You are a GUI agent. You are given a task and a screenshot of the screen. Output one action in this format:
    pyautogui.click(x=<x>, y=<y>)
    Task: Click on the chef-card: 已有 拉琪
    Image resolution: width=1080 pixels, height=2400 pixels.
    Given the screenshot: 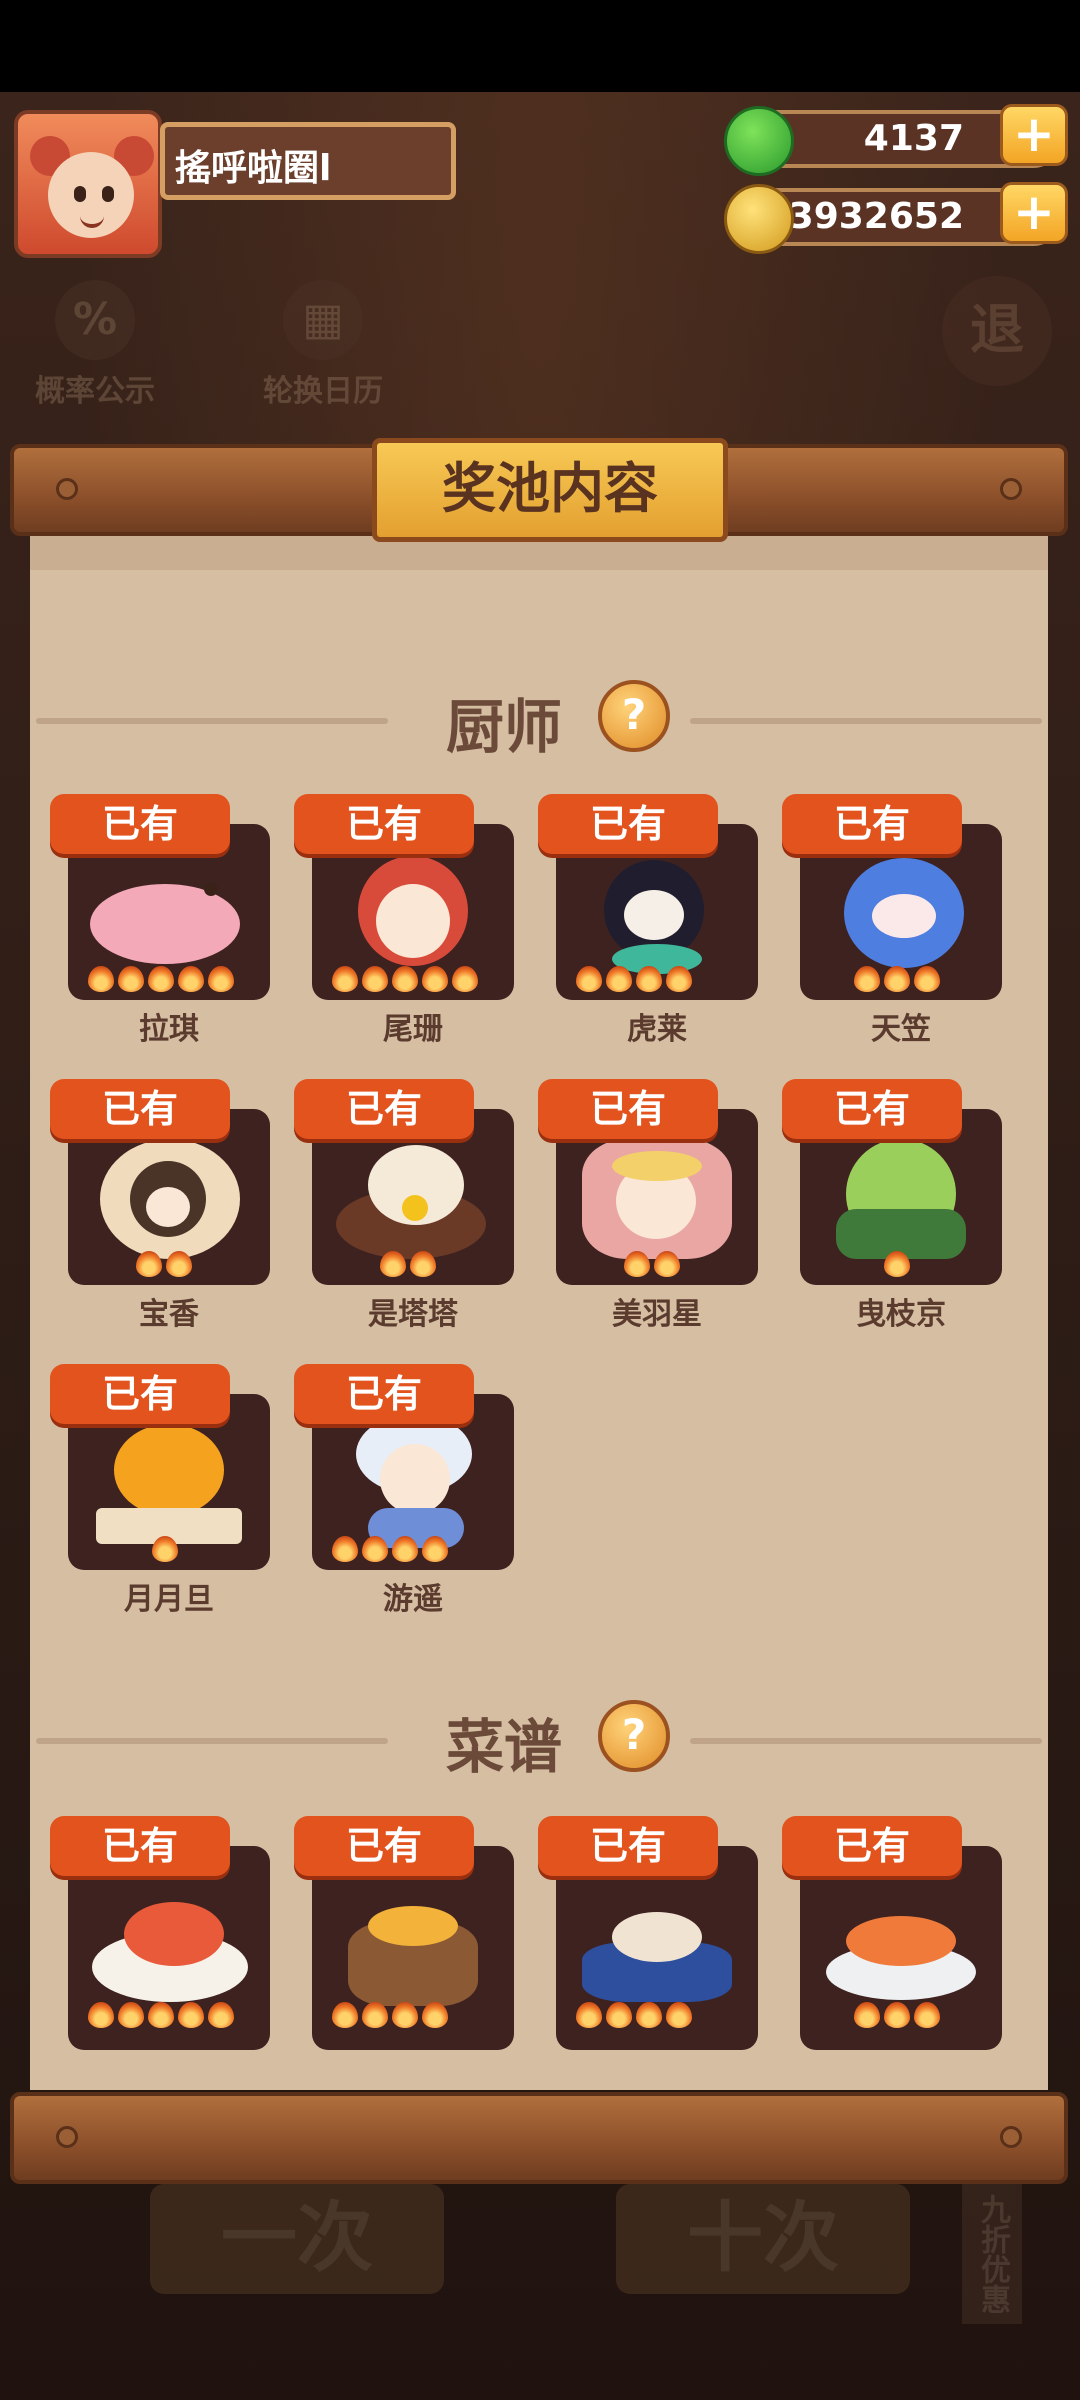 What is the action you would take?
    pyautogui.click(x=160, y=920)
    